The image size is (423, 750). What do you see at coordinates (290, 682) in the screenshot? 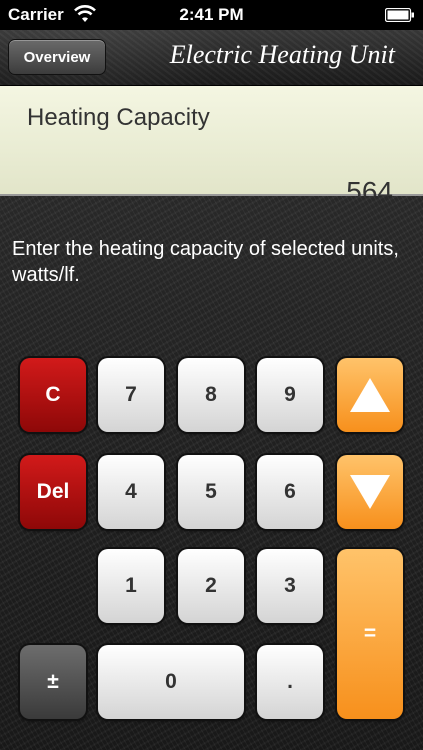
I see `key-decimal: .` at bounding box center [290, 682].